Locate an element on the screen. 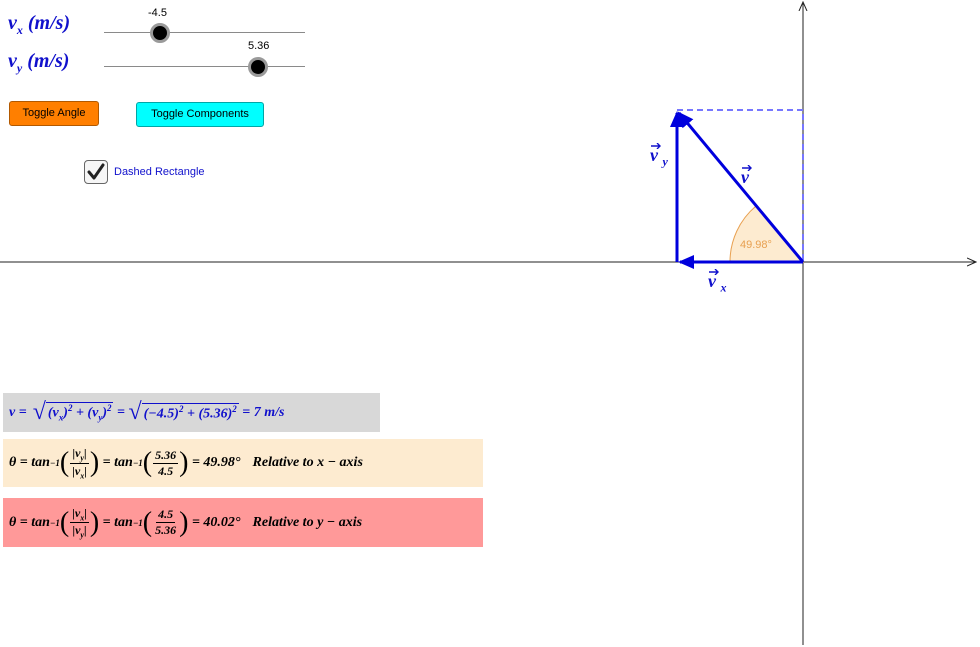 The width and height of the screenshot is (980, 647). theta-y-inverse-exp: −1 is located at coordinates (54, 522).